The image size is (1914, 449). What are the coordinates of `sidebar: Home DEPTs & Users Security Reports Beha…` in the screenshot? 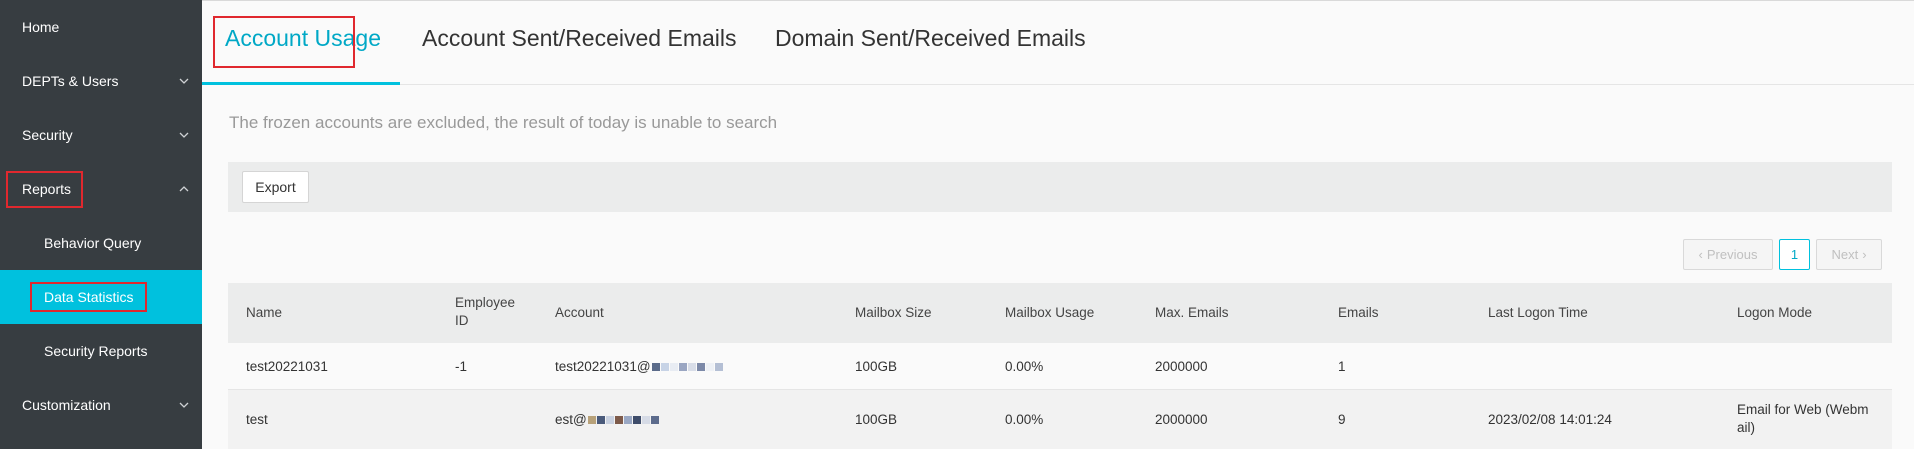 It's located at (101, 224).